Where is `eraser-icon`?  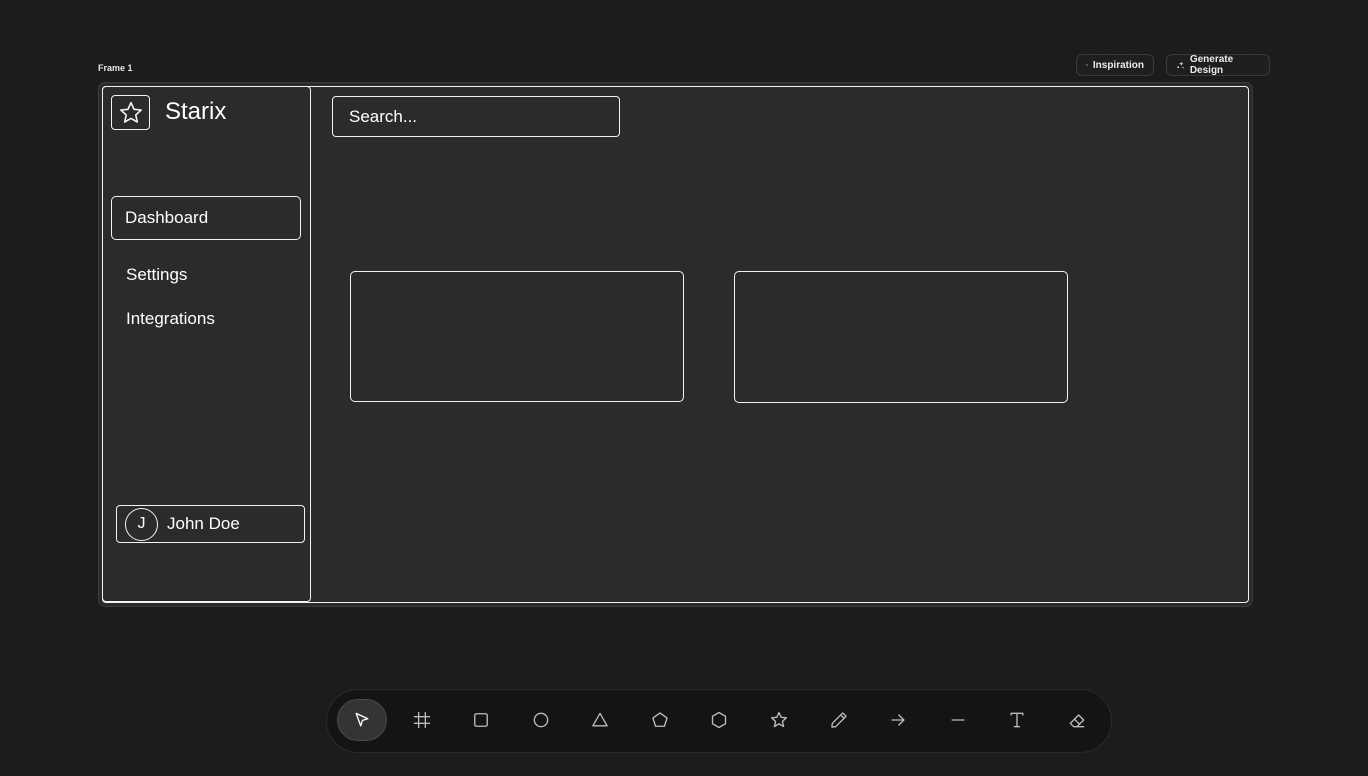
eraser-icon is located at coordinates (1077, 721).